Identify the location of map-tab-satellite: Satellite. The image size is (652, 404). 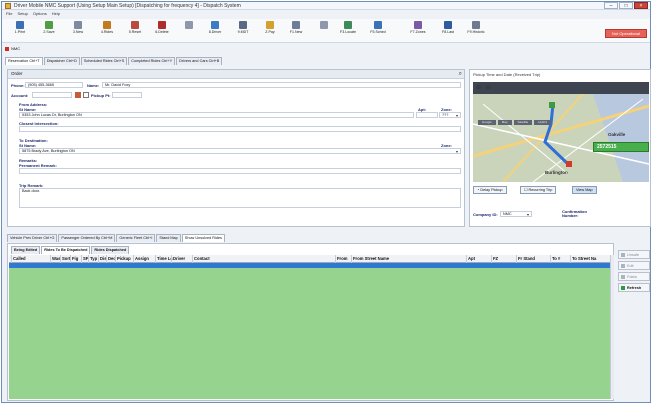
(523, 122).